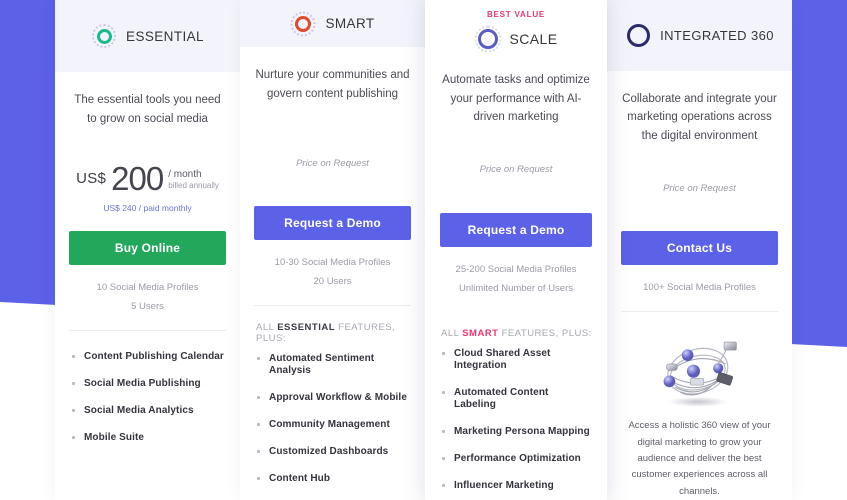  I want to click on plan-meta-smart: 10-30 Social Media Profiles 20 Users, so click(333, 272).